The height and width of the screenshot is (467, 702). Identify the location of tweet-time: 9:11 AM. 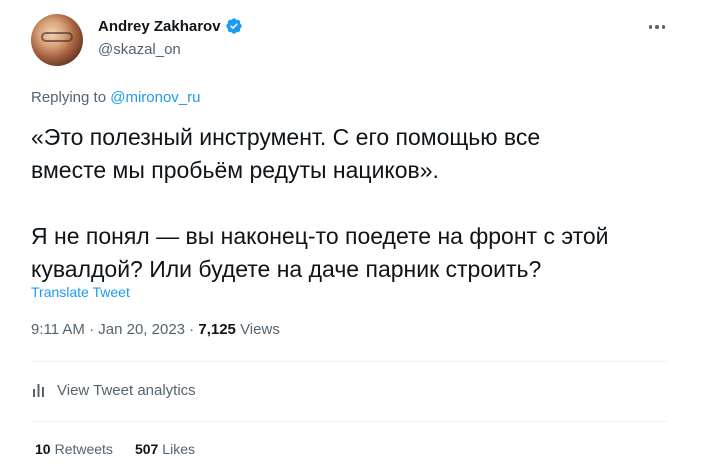
(58, 329).